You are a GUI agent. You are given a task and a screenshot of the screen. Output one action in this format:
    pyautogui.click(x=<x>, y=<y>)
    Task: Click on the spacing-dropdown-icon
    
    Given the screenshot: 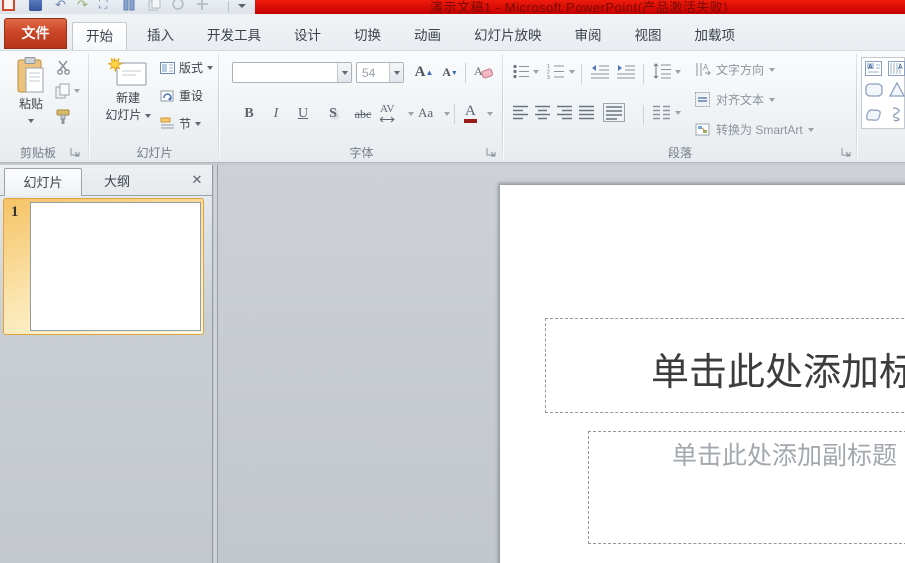 What is the action you would take?
    pyautogui.click(x=411, y=114)
    